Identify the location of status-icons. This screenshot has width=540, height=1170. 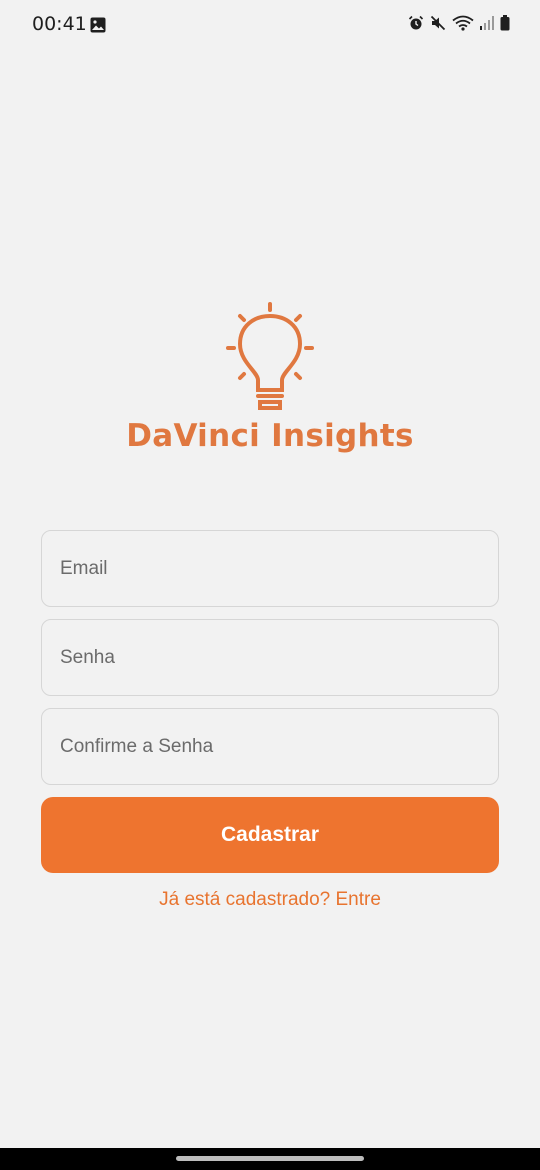
(459, 23).